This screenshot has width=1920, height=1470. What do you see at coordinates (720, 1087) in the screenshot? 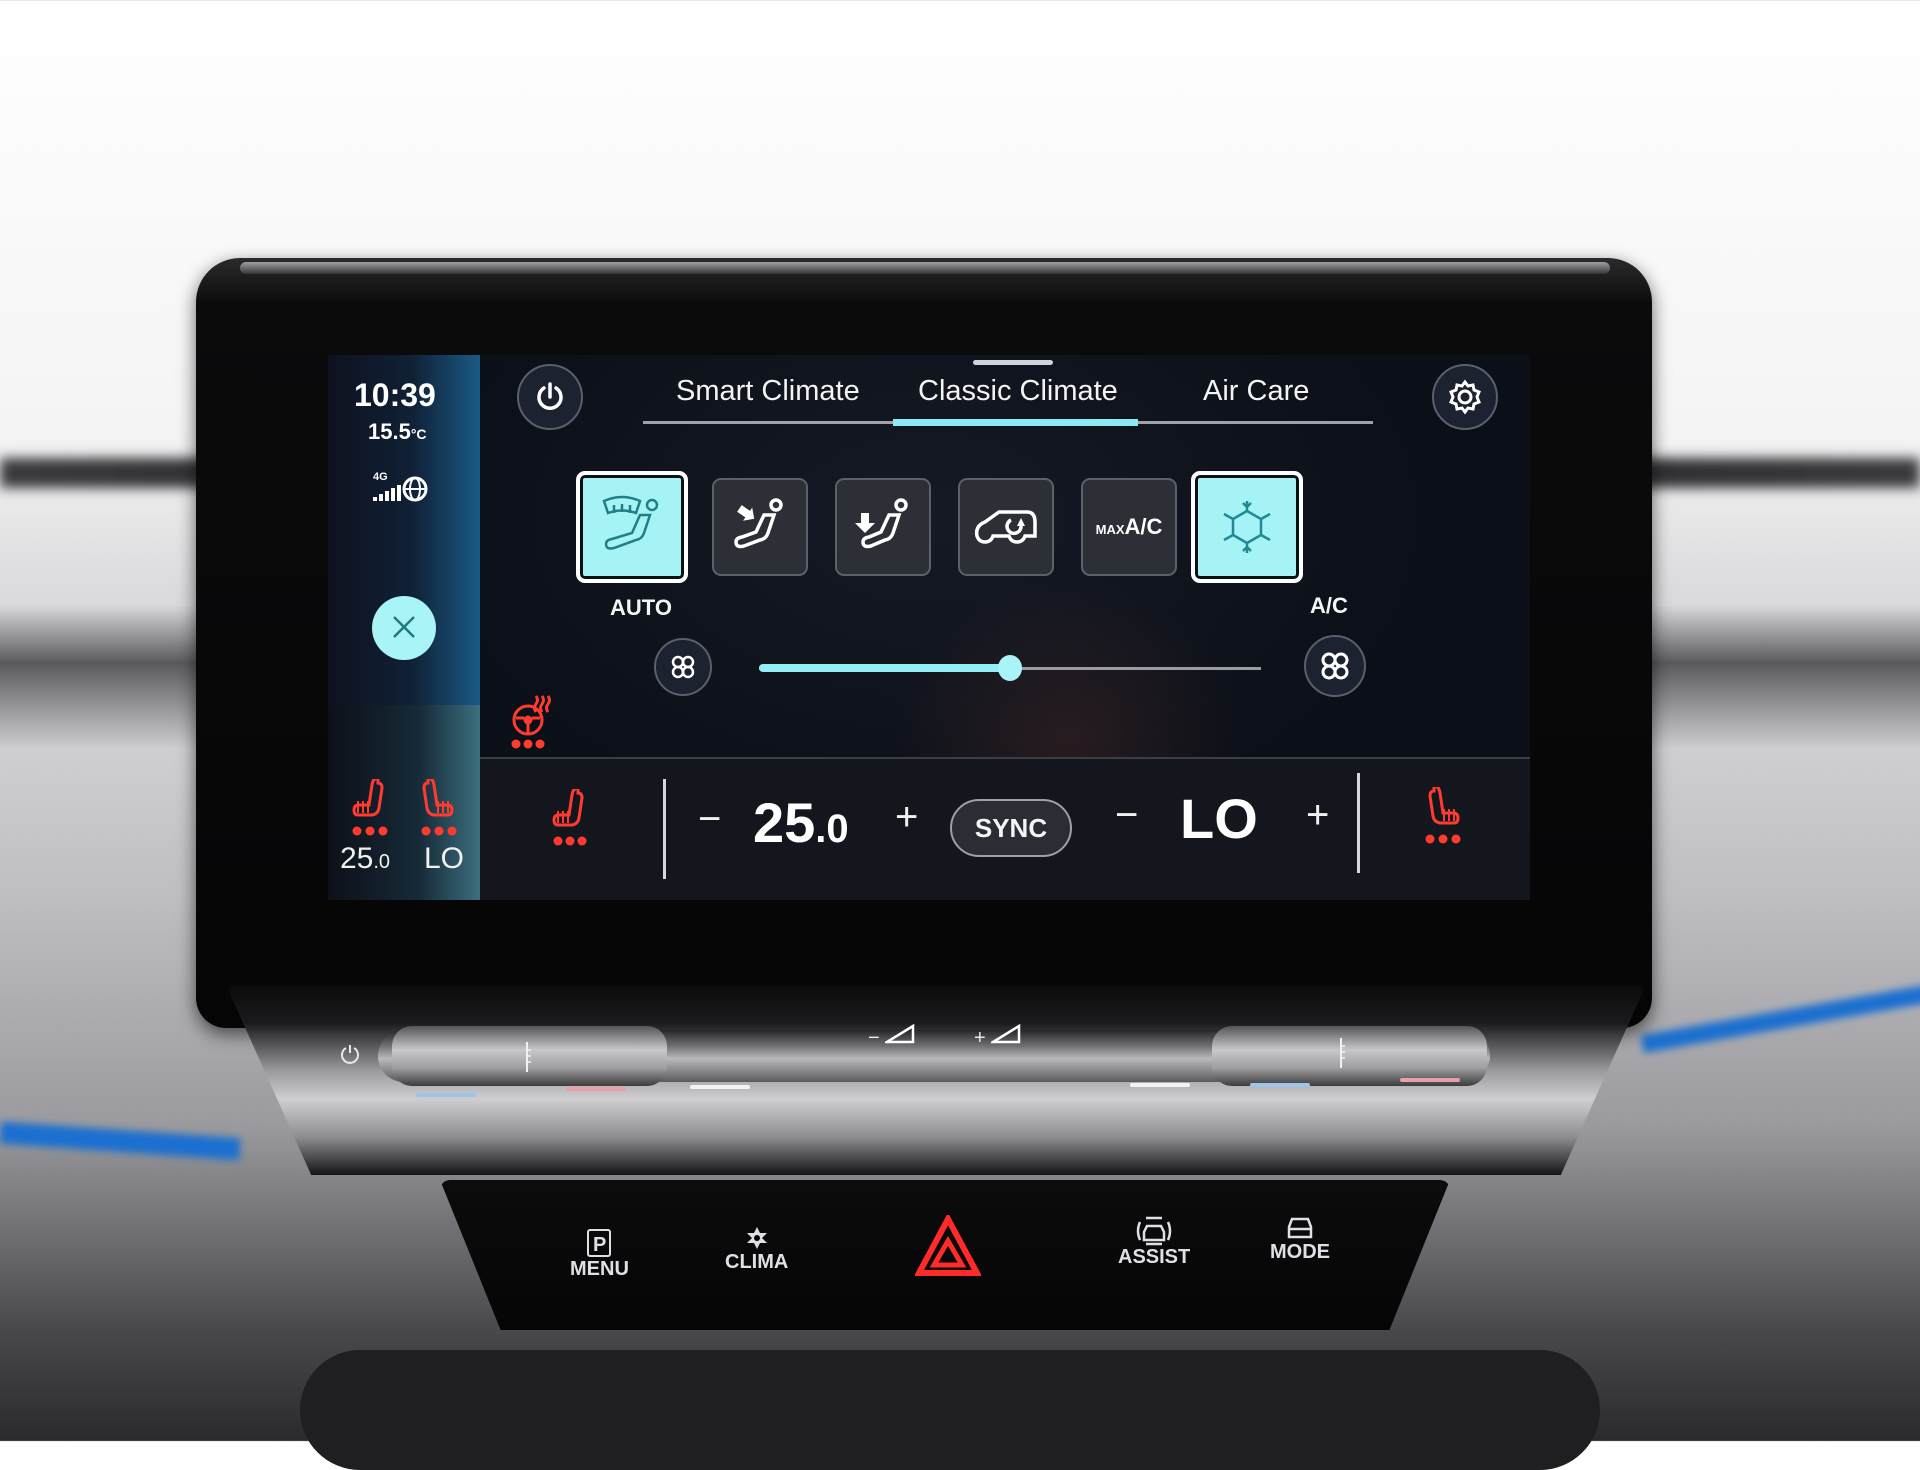
I see `indicator-bar-white-left` at bounding box center [720, 1087].